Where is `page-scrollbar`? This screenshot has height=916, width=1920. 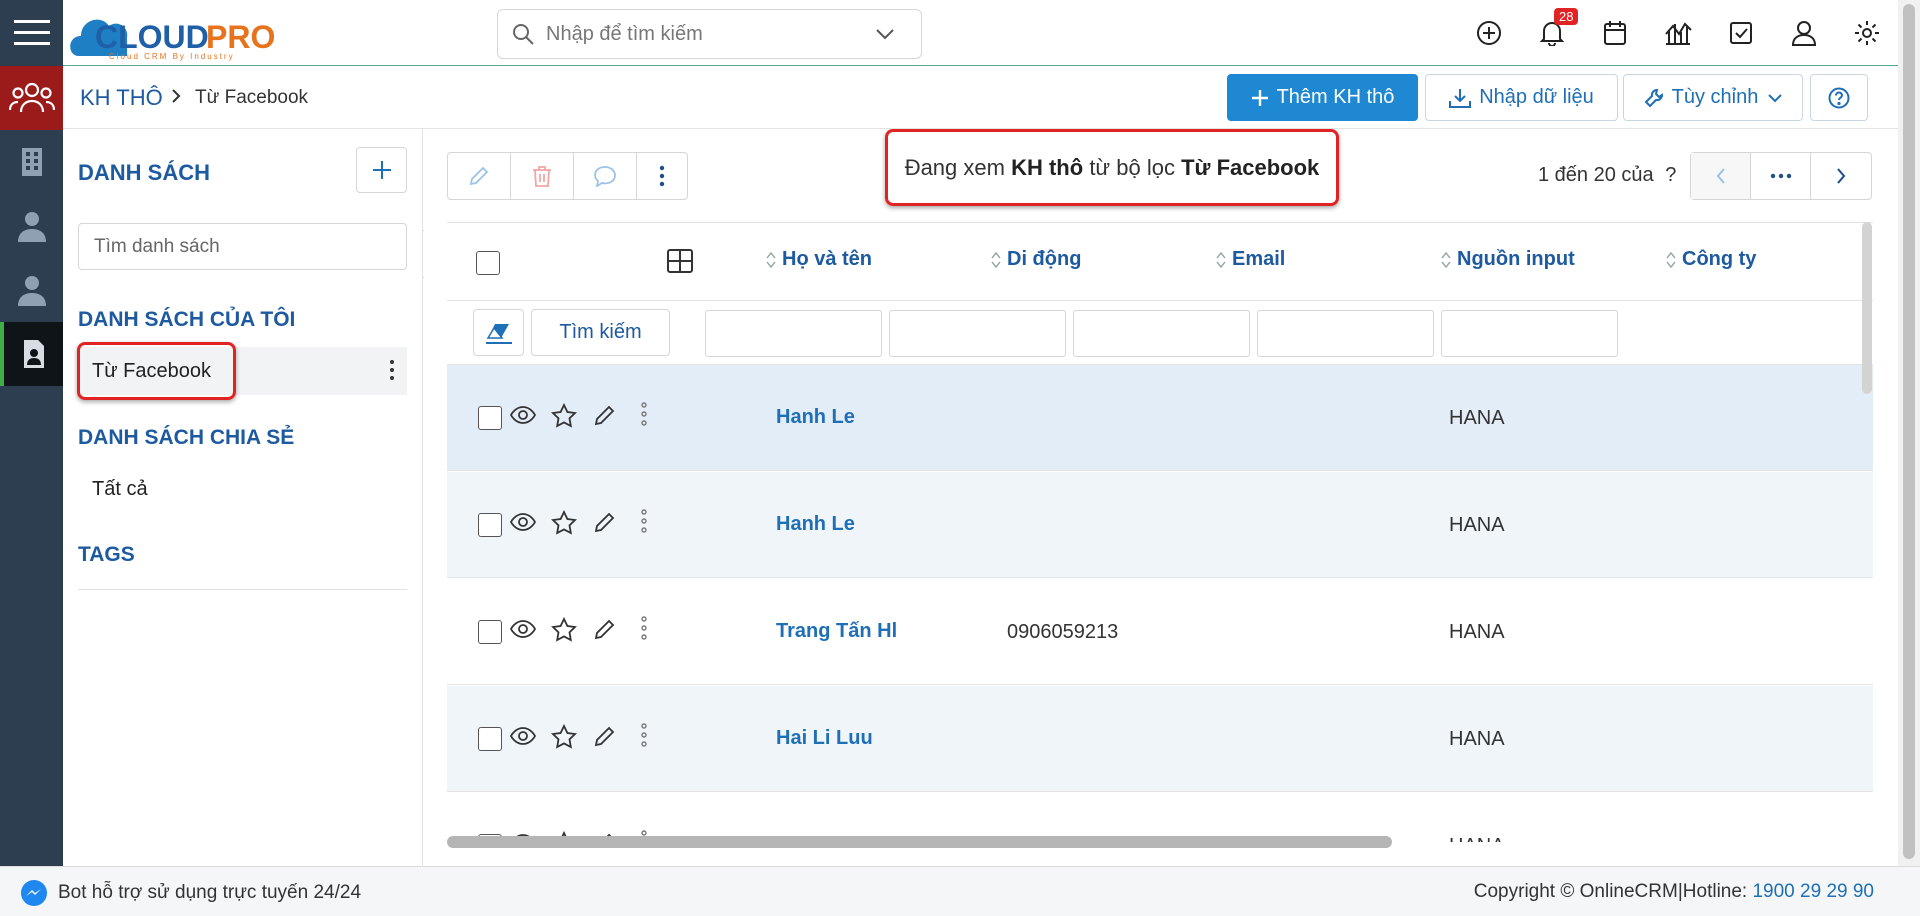
page-scrollbar is located at coordinates (1909, 433).